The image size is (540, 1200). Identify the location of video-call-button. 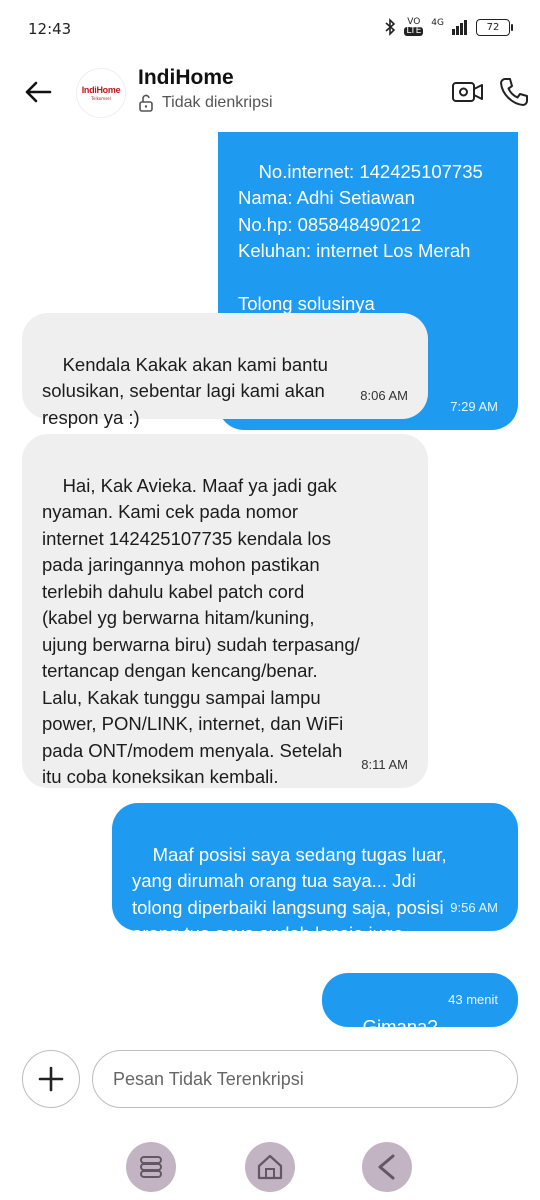
(468, 92).